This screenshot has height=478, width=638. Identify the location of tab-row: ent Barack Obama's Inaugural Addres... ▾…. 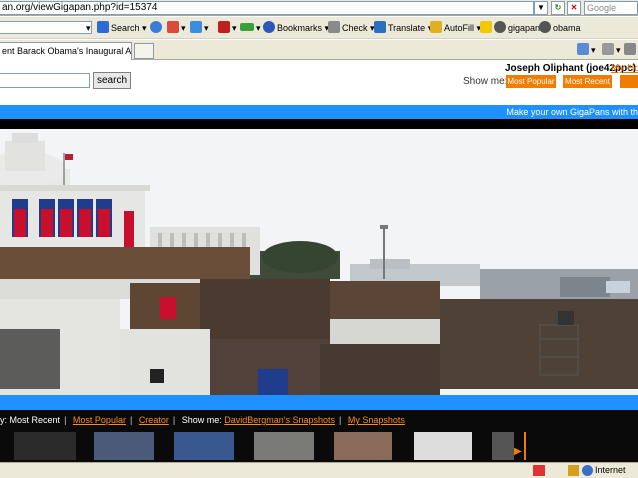
(319, 50).